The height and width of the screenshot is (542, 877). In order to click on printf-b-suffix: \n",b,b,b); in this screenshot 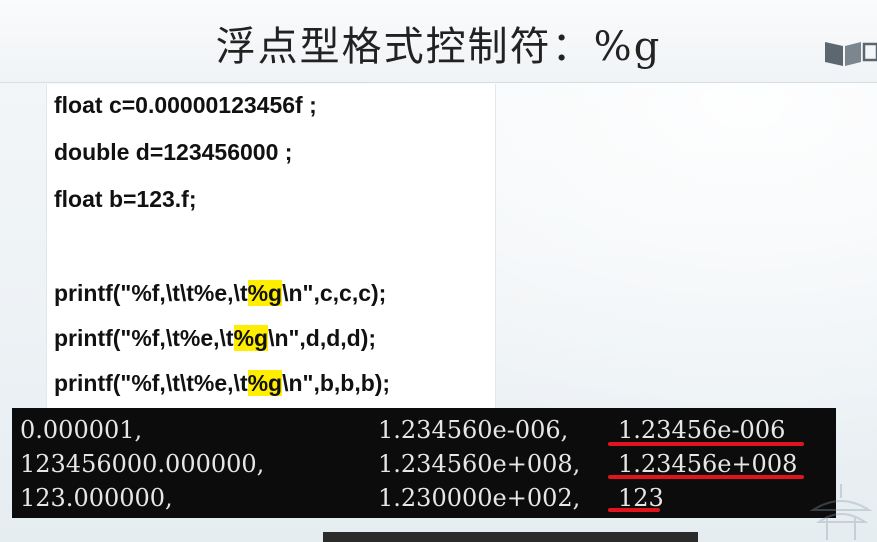, I will do `click(336, 383)`.